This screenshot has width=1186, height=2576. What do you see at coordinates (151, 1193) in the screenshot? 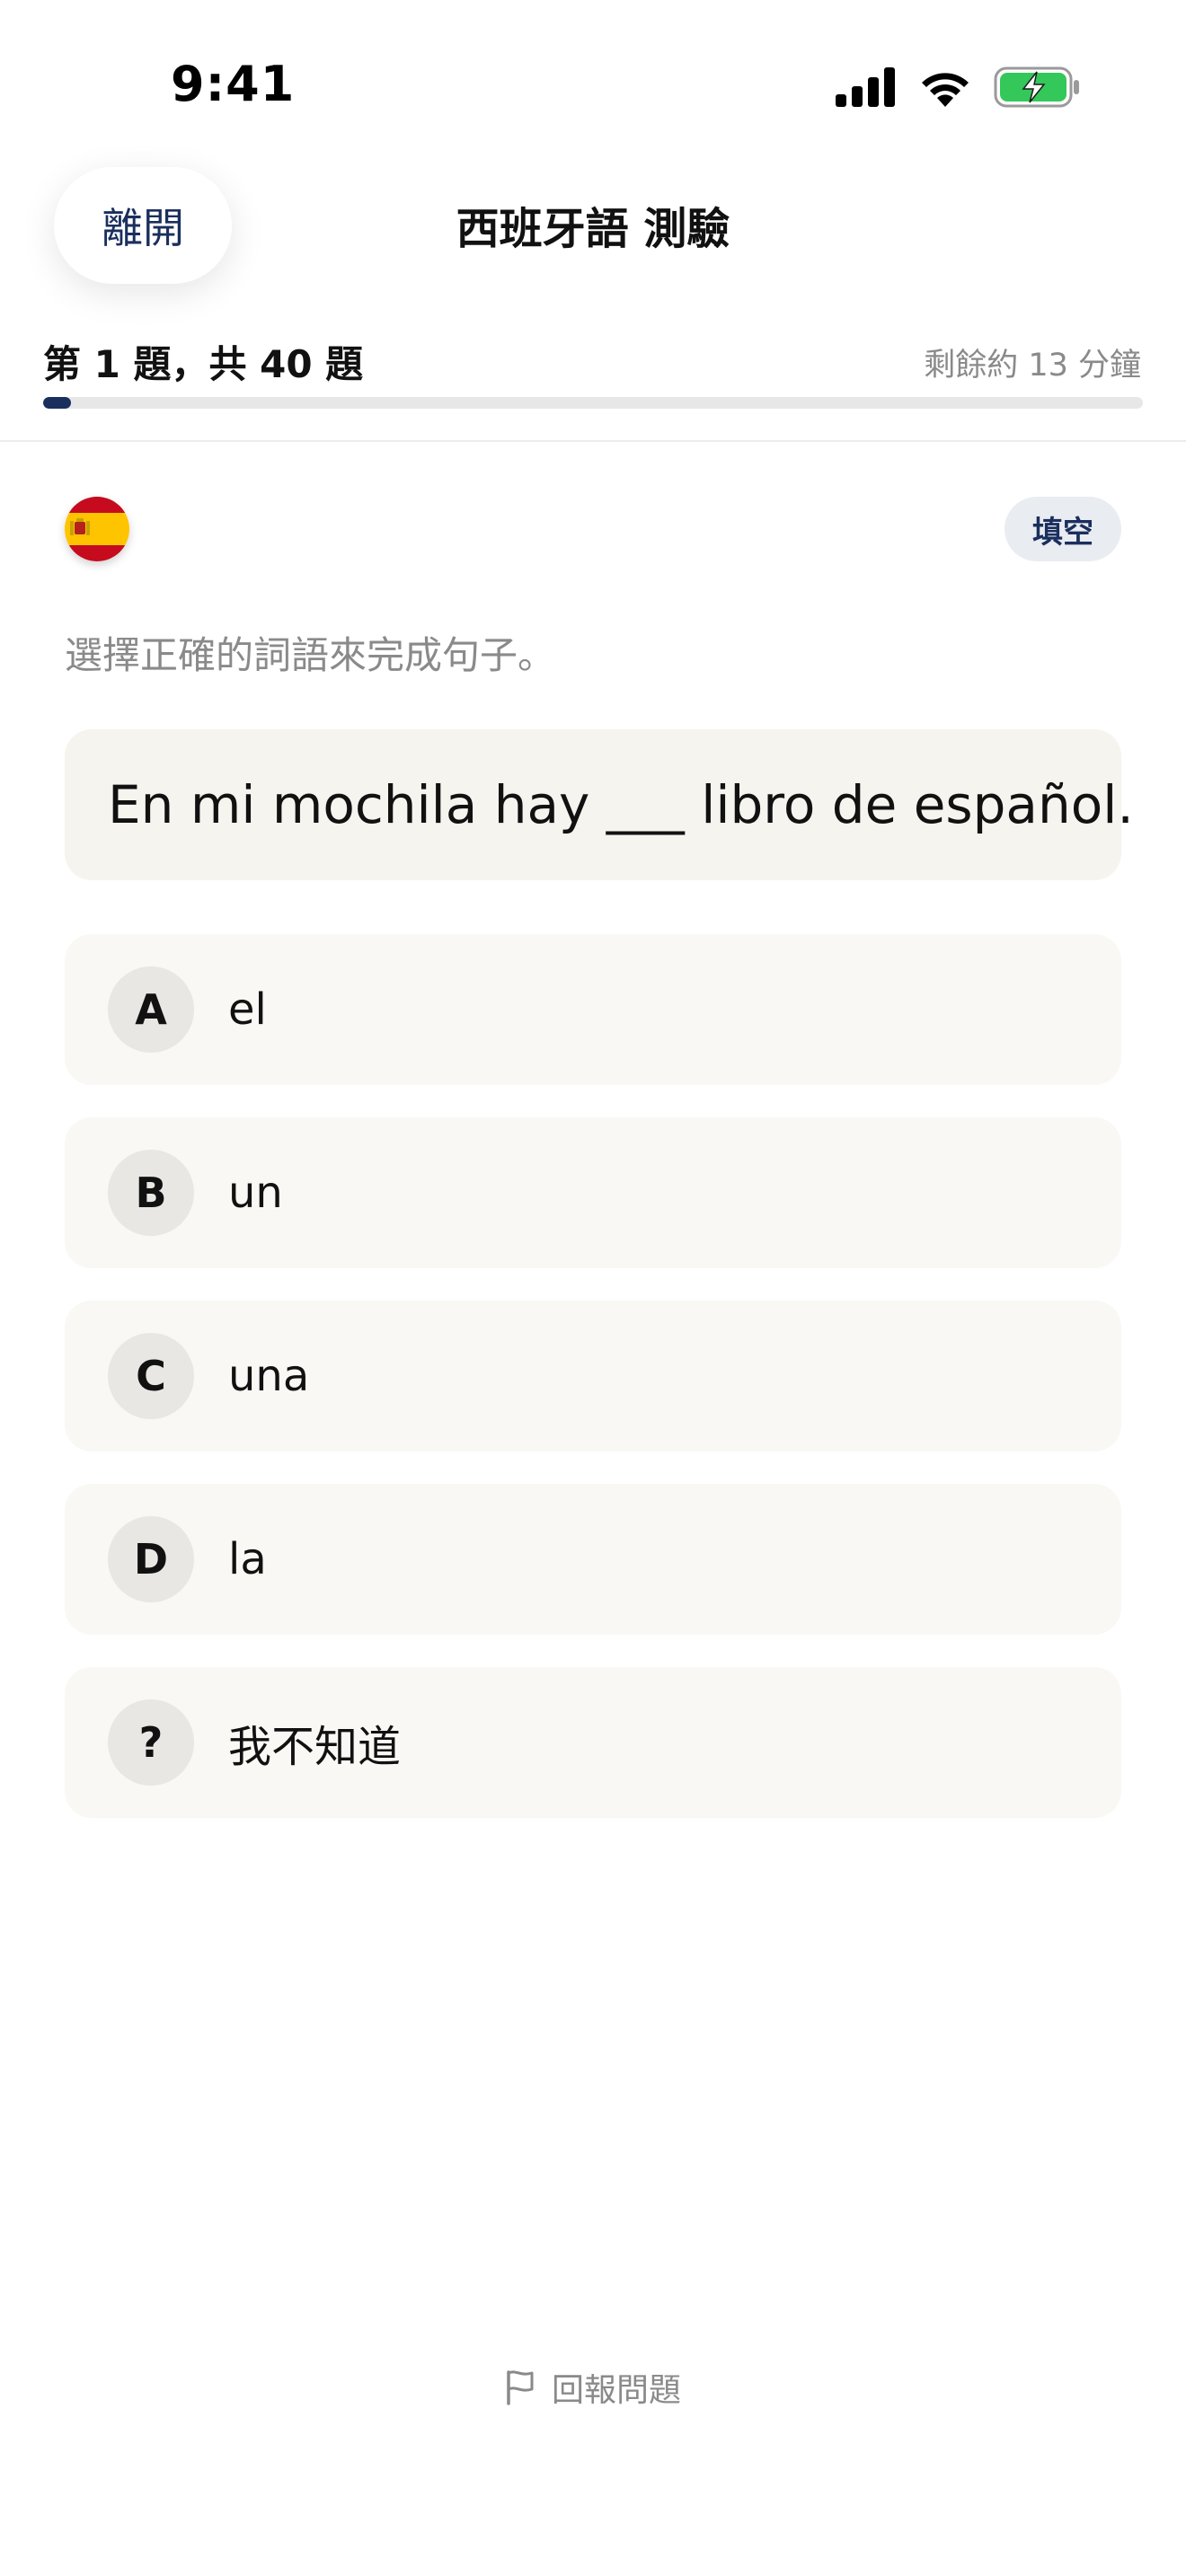
I see `option-letter: B` at bounding box center [151, 1193].